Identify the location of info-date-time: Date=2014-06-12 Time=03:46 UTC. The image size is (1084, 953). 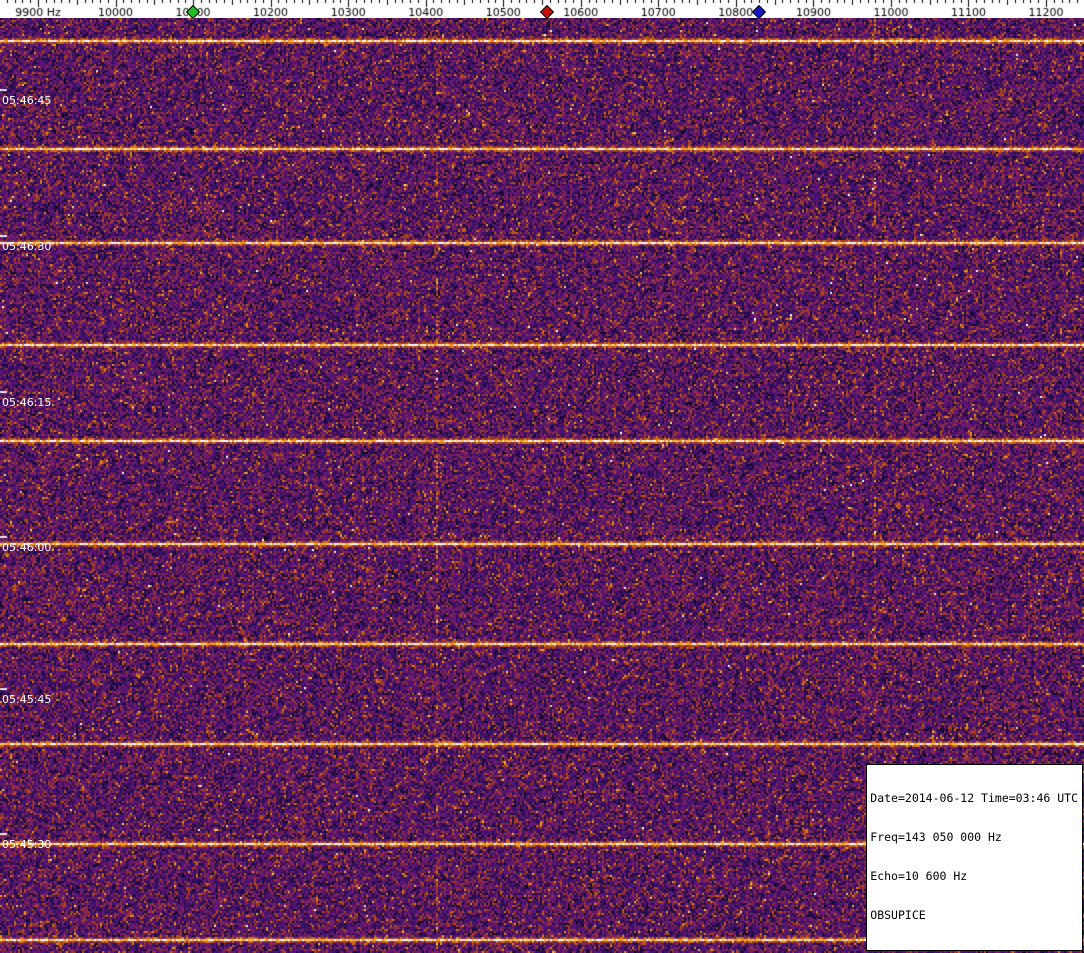
(974, 798).